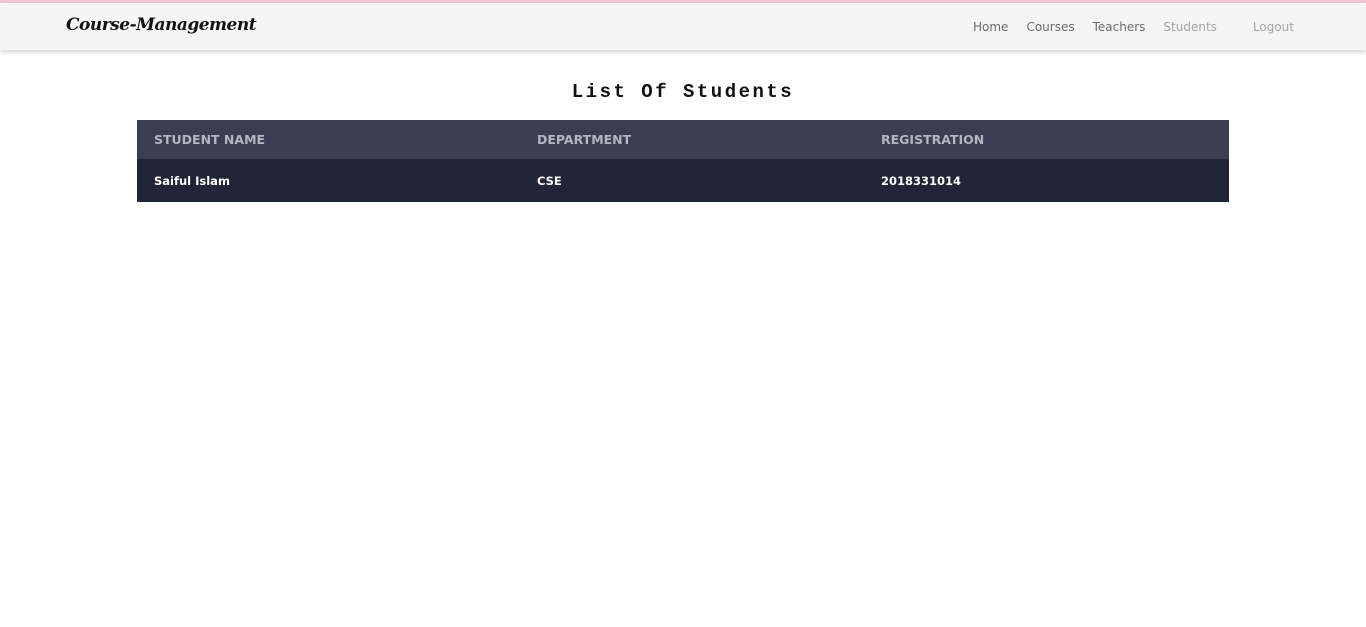 The width and height of the screenshot is (1366, 627). I want to click on brand-logo: Course-Management, so click(161, 25).